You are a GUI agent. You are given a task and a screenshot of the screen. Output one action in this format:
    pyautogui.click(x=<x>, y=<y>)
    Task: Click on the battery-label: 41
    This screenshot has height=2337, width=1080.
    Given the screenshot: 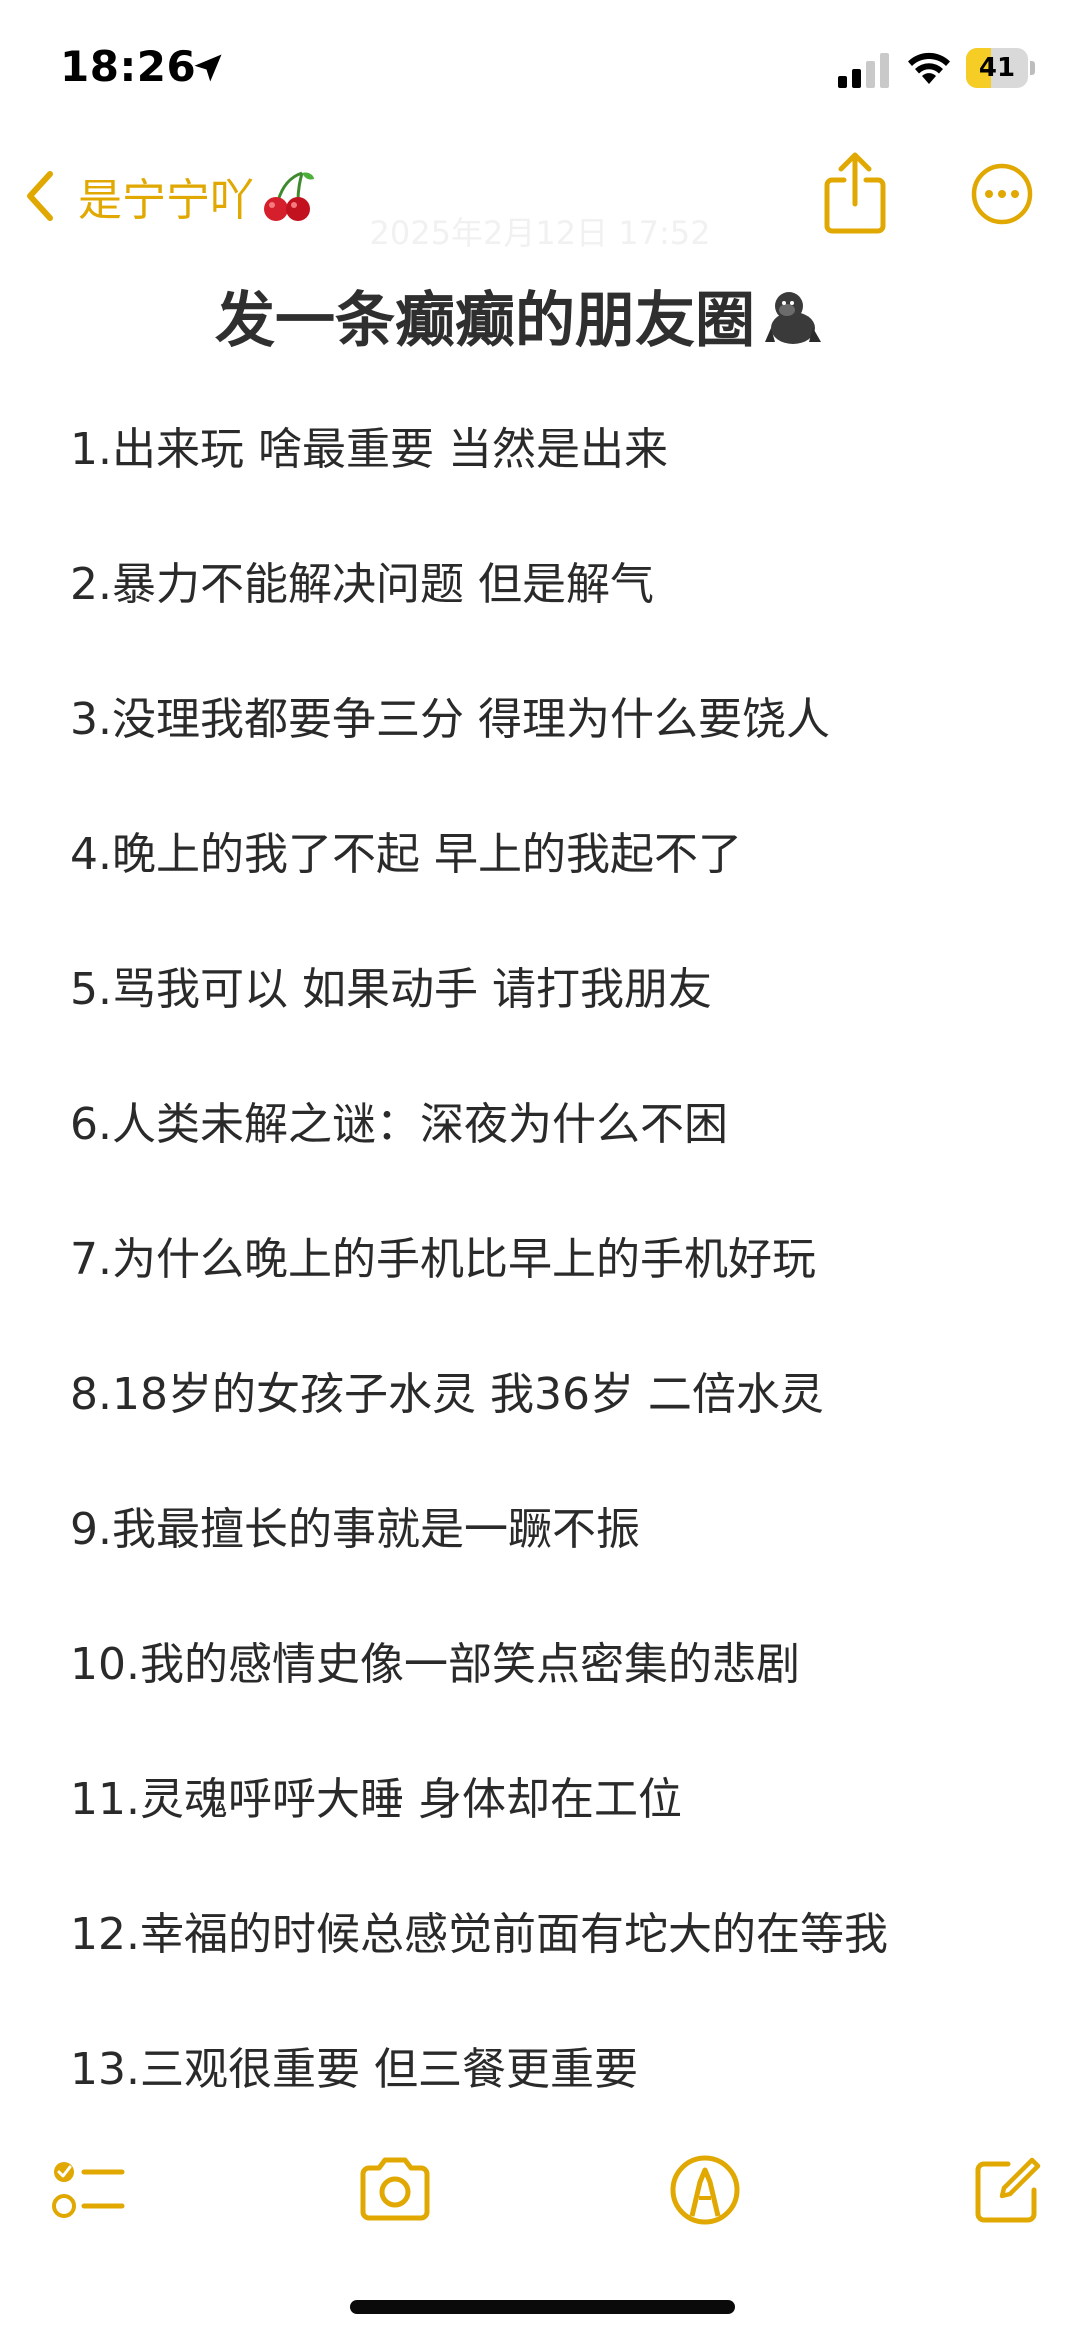 What is the action you would take?
    pyautogui.click(x=997, y=68)
    